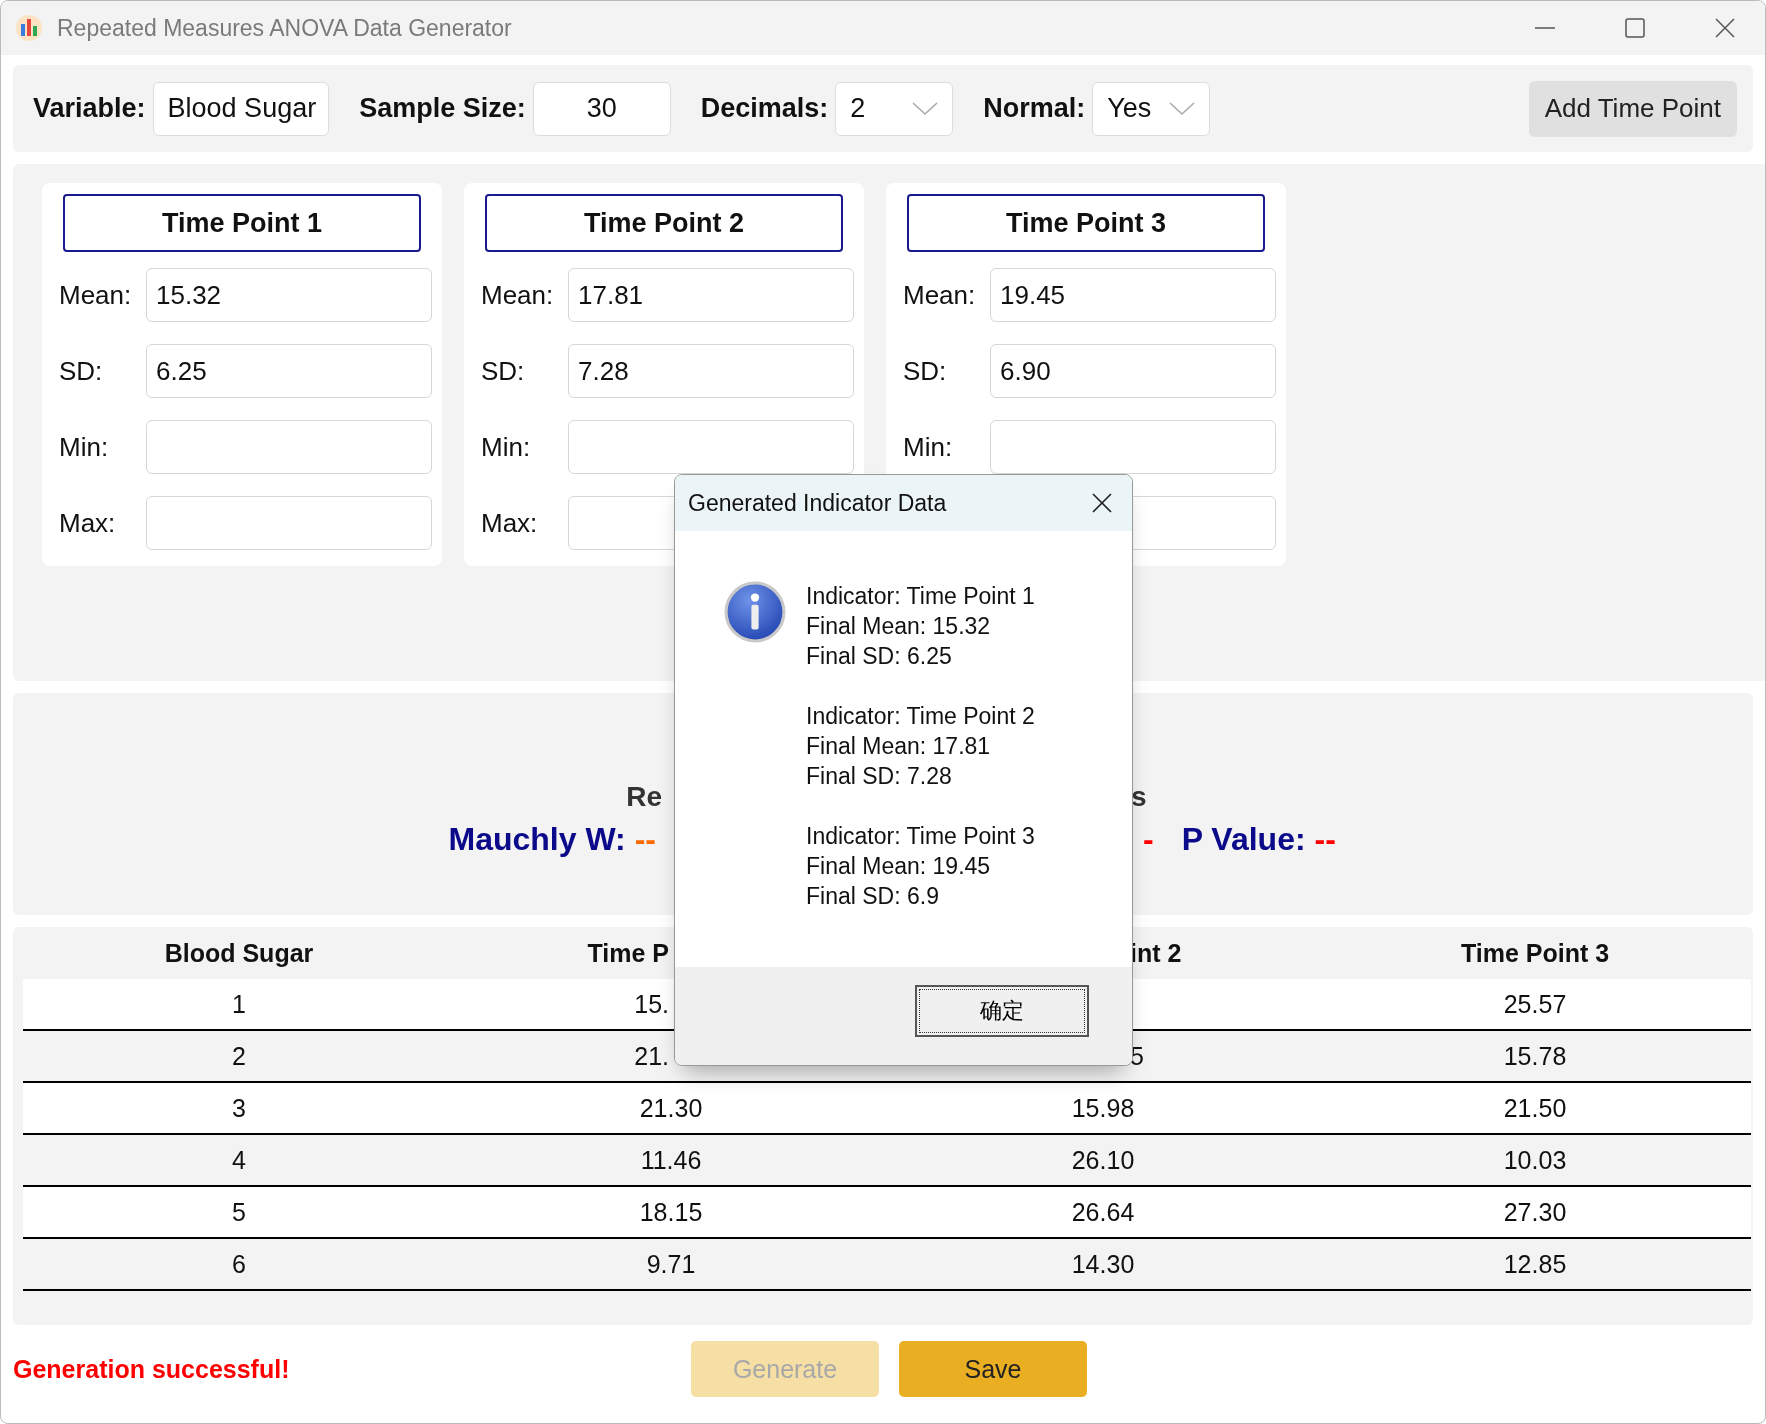 This screenshot has height=1424, width=1766. What do you see at coordinates (241, 108) in the screenshot?
I see `input-field: Blood Sugar` at bounding box center [241, 108].